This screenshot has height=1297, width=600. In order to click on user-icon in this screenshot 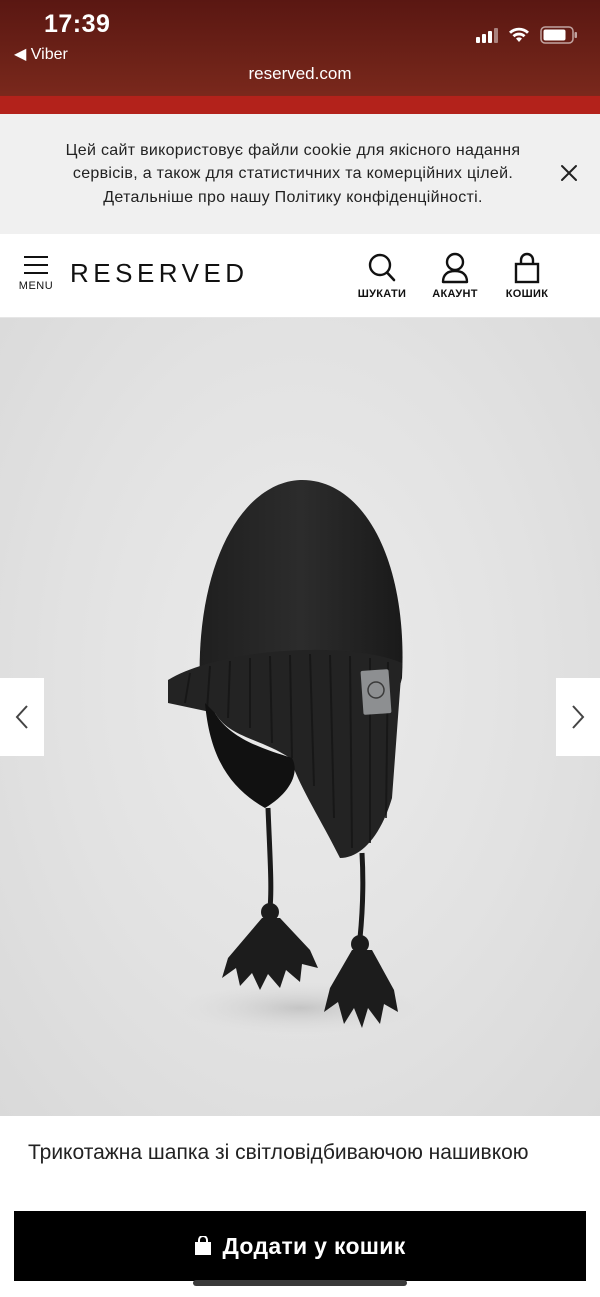, I will do `click(455, 268)`.